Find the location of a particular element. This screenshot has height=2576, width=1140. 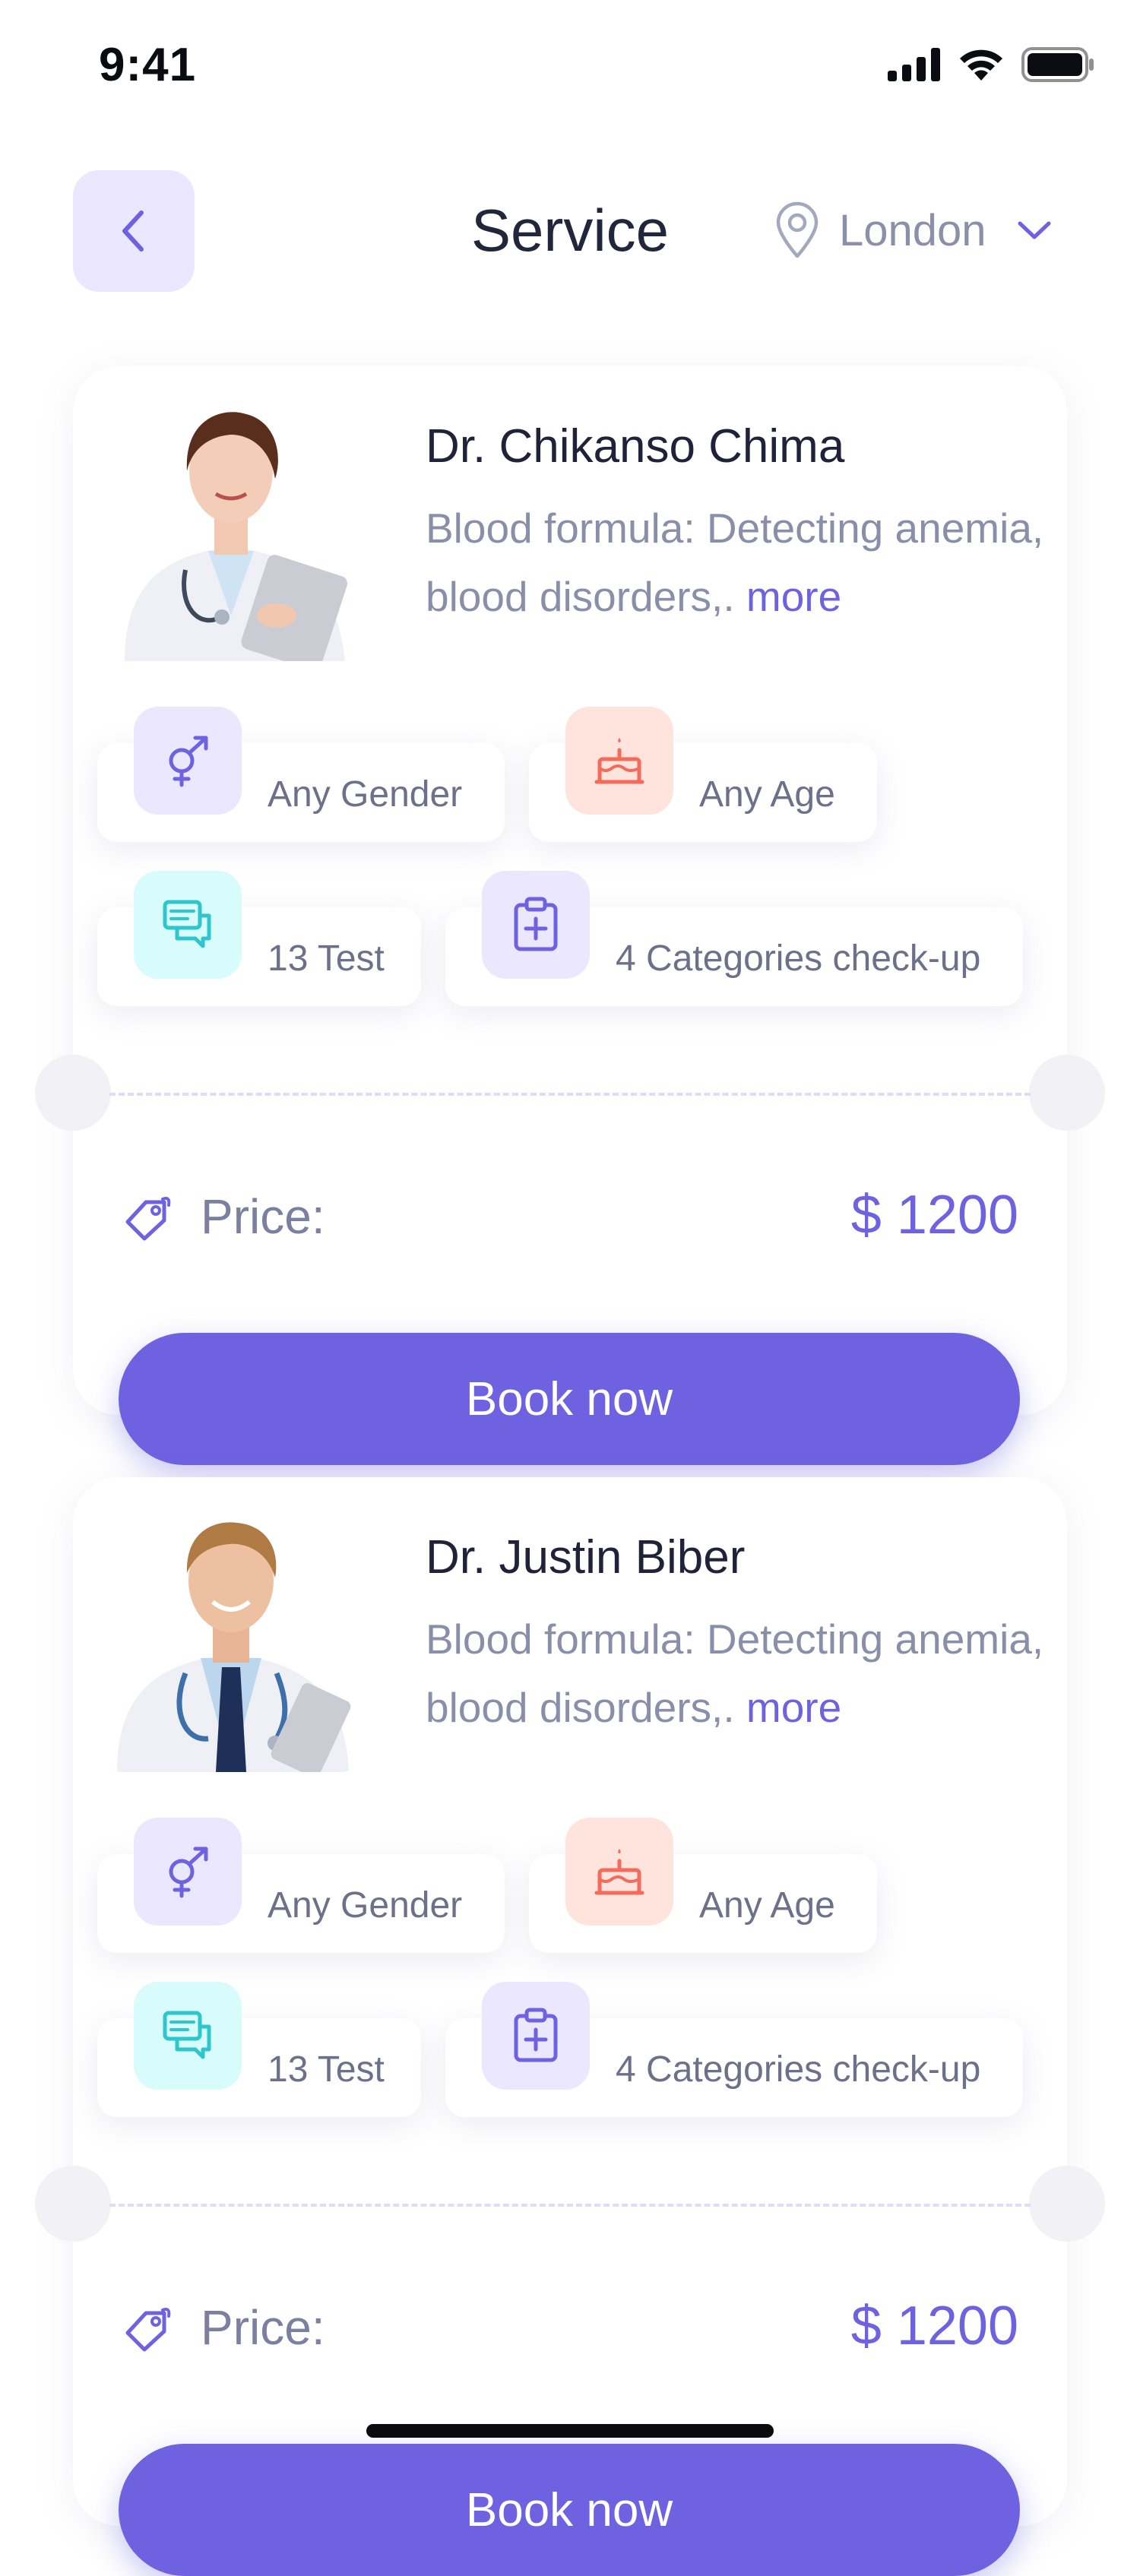

doctor-name: Dr. Chikanso Chima is located at coordinates (635, 447).